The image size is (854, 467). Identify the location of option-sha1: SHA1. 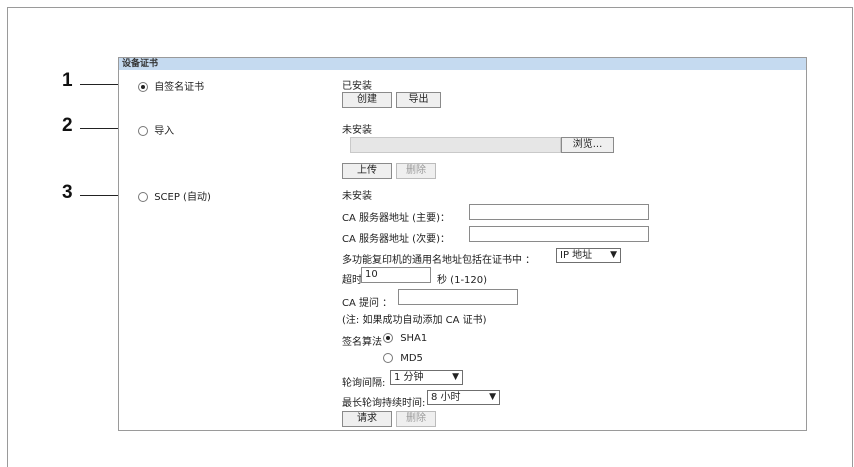
(405, 338).